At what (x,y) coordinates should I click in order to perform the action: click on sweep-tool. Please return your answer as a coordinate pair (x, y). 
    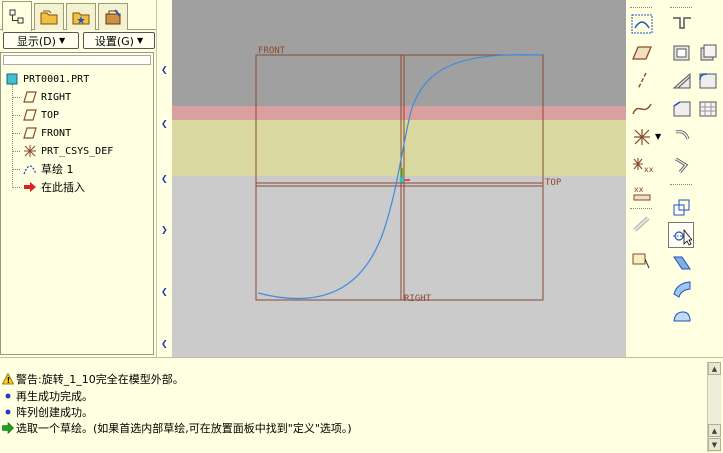
    Looking at the image, I should click on (681, 235).